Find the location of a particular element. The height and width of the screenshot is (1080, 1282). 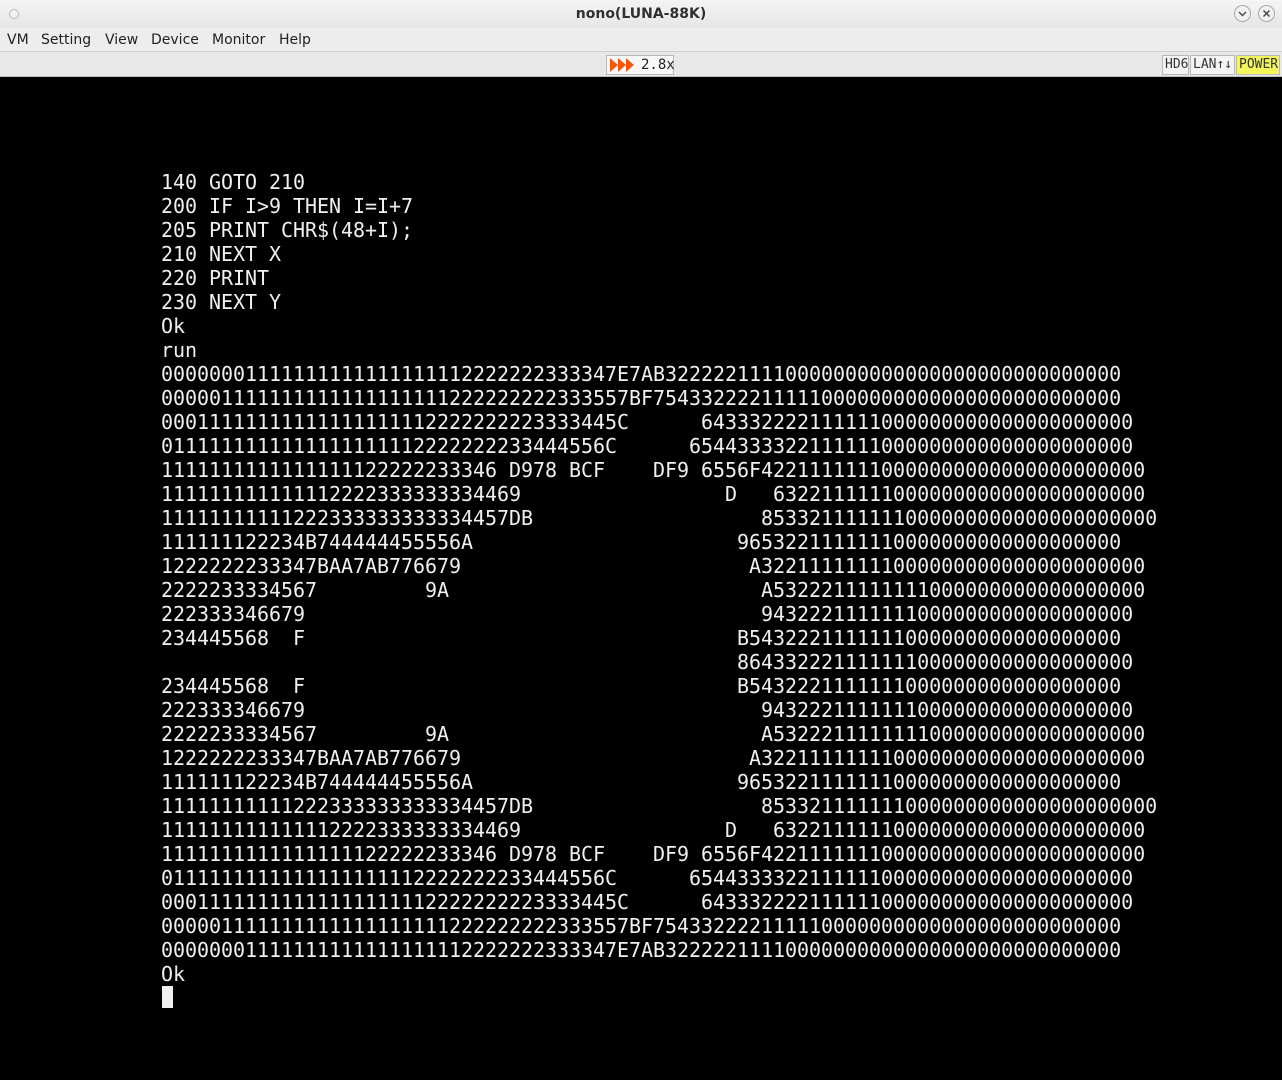

minimize-button is located at coordinates (1242, 13).